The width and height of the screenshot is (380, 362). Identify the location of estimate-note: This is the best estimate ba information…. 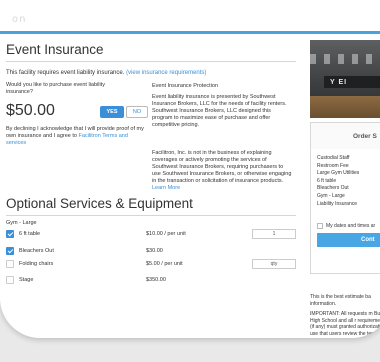
(340, 300).